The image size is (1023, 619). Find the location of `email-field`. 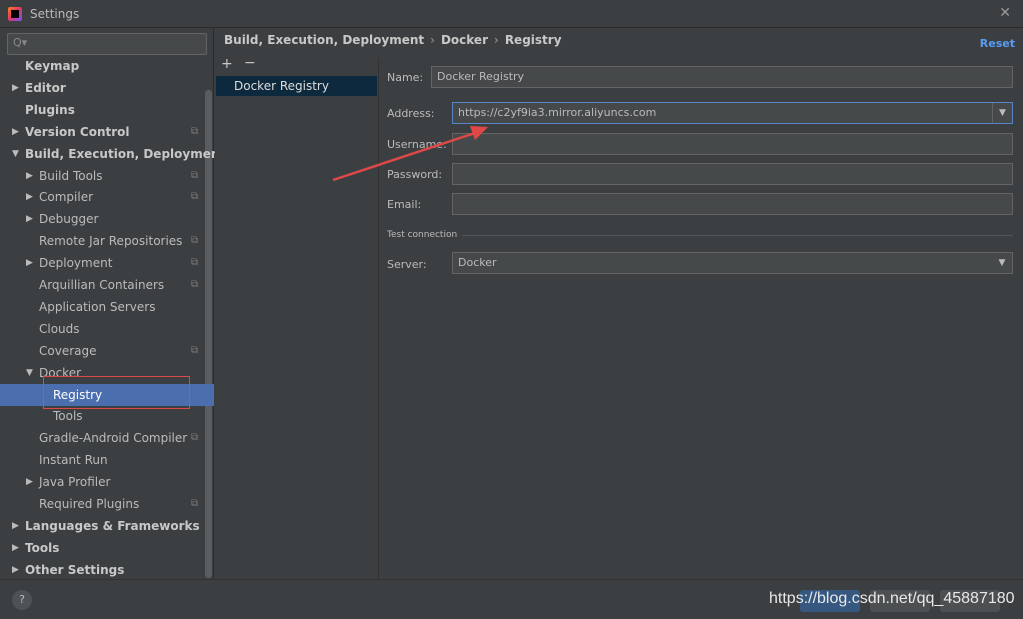

email-field is located at coordinates (732, 204).